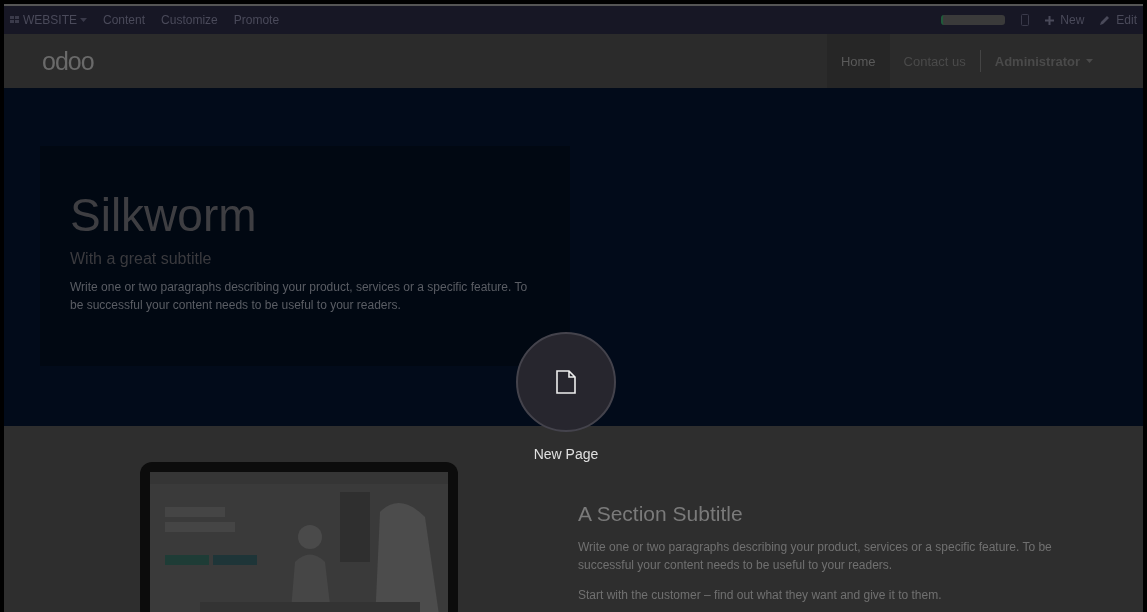  I want to click on new-page-label: New Page, so click(566, 454).